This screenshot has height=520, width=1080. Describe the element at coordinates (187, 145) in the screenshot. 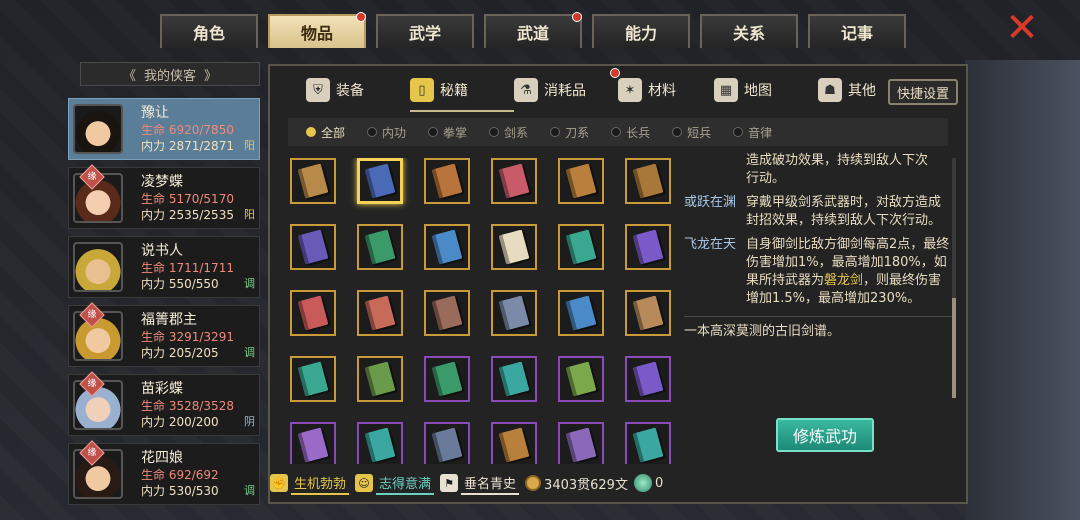

I see `mp-row: 内力 2871/2871` at that location.